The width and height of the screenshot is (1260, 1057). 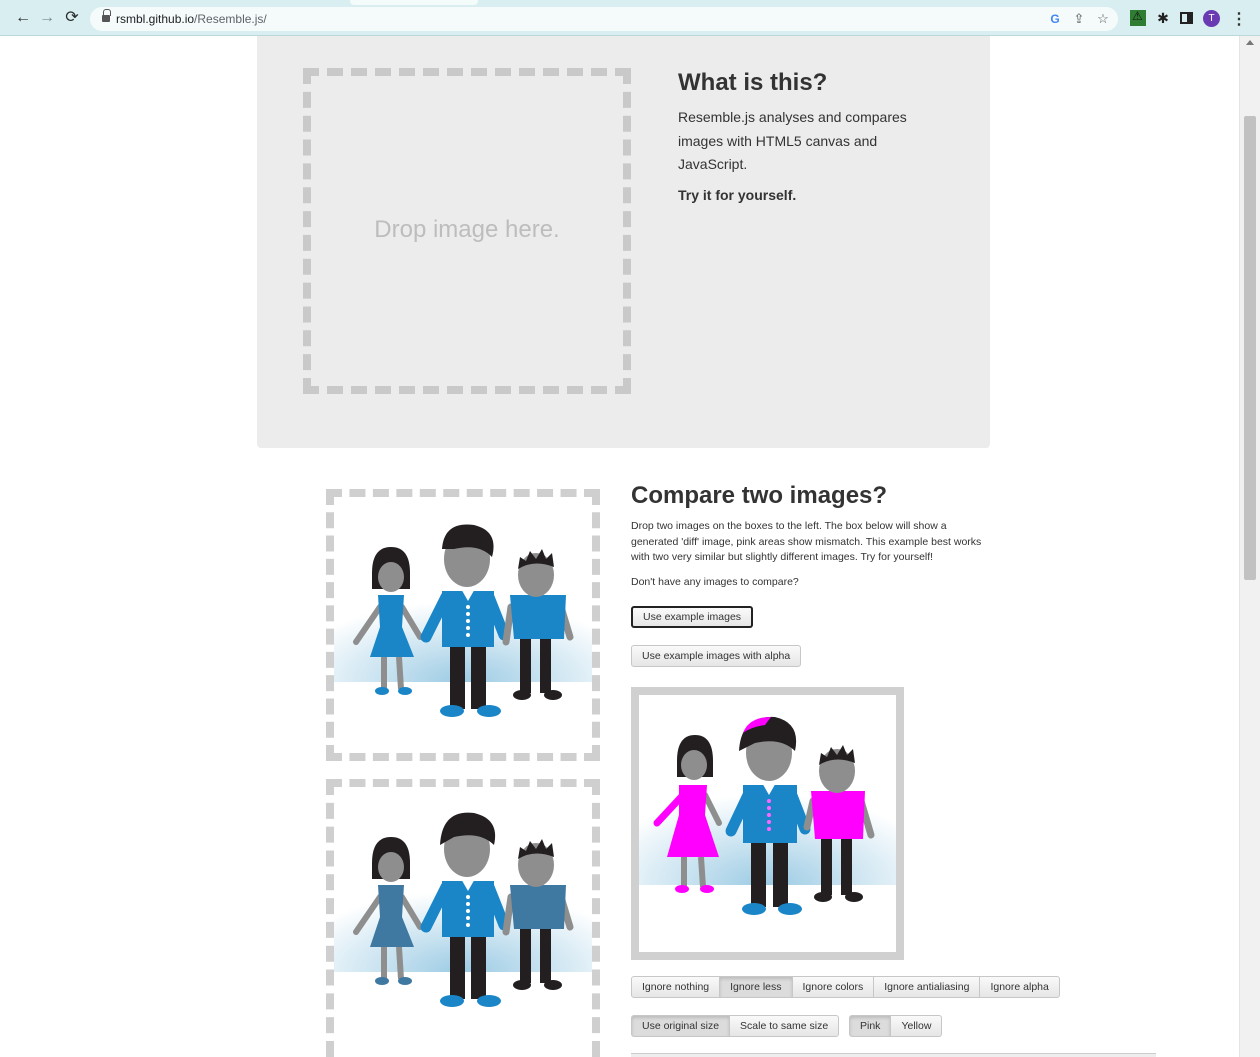 What do you see at coordinates (23, 18) in the screenshot?
I see `back-icon: ←` at bounding box center [23, 18].